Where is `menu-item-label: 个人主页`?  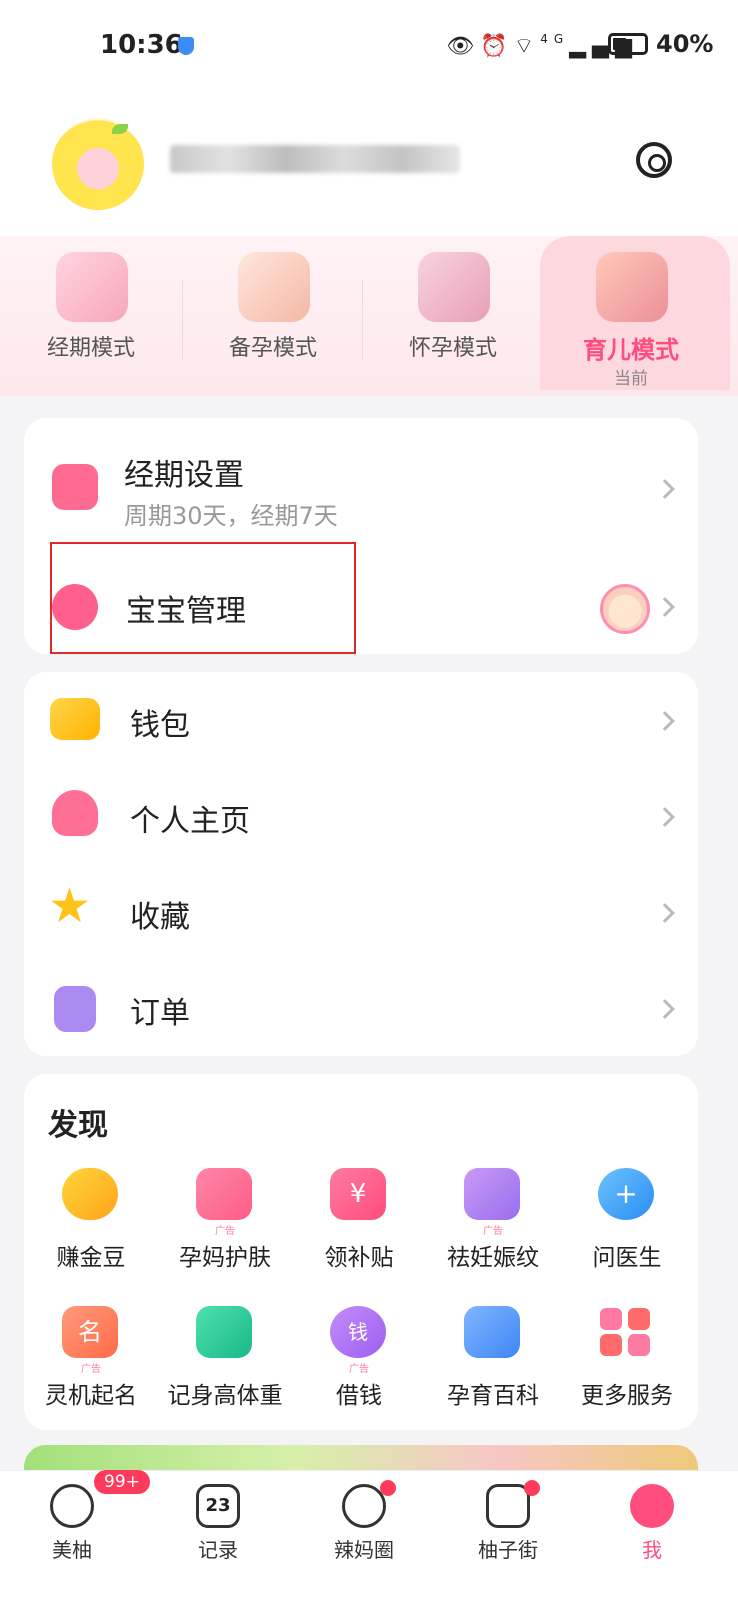 menu-item-label: 个人主页 is located at coordinates (190, 821).